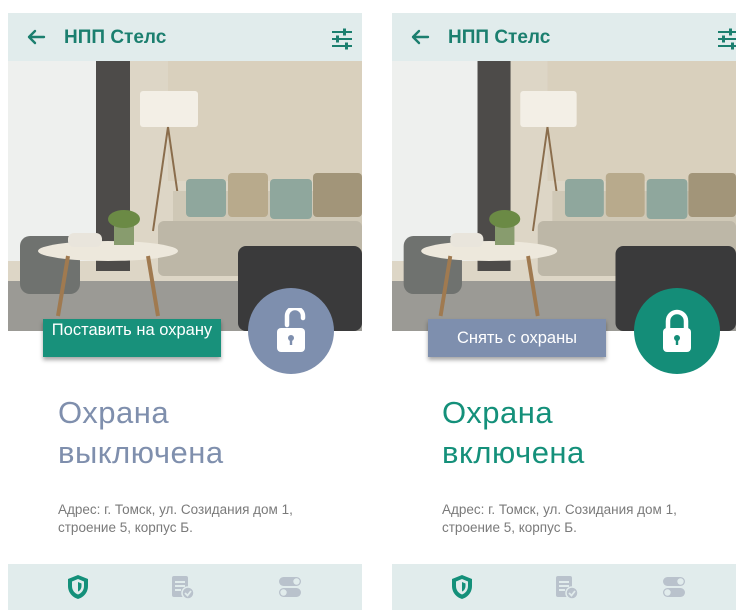 This screenshot has height=610, width=736. What do you see at coordinates (517, 338) in the screenshot?
I see `disarm-button: Снять с охраны` at bounding box center [517, 338].